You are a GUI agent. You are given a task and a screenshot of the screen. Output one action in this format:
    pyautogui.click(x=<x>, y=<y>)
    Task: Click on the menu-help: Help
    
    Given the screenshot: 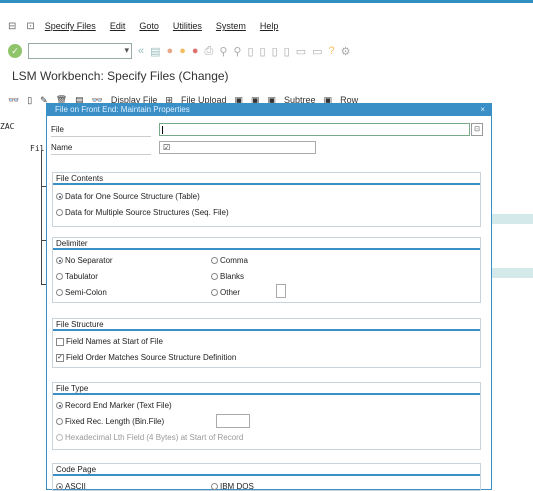 What is the action you would take?
    pyautogui.click(x=269, y=26)
    